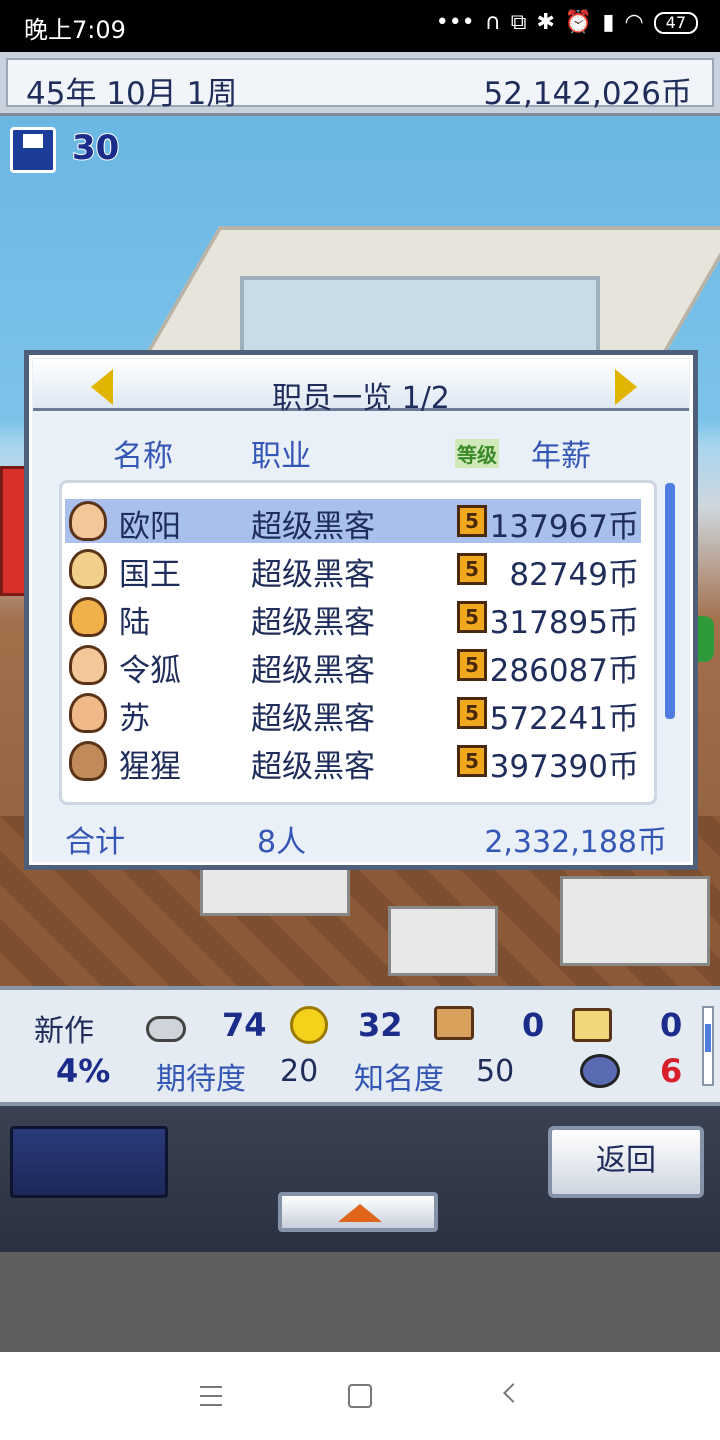 The width and height of the screenshot is (720, 1440). What do you see at coordinates (443, 941) in the screenshot?
I see `desk` at bounding box center [443, 941].